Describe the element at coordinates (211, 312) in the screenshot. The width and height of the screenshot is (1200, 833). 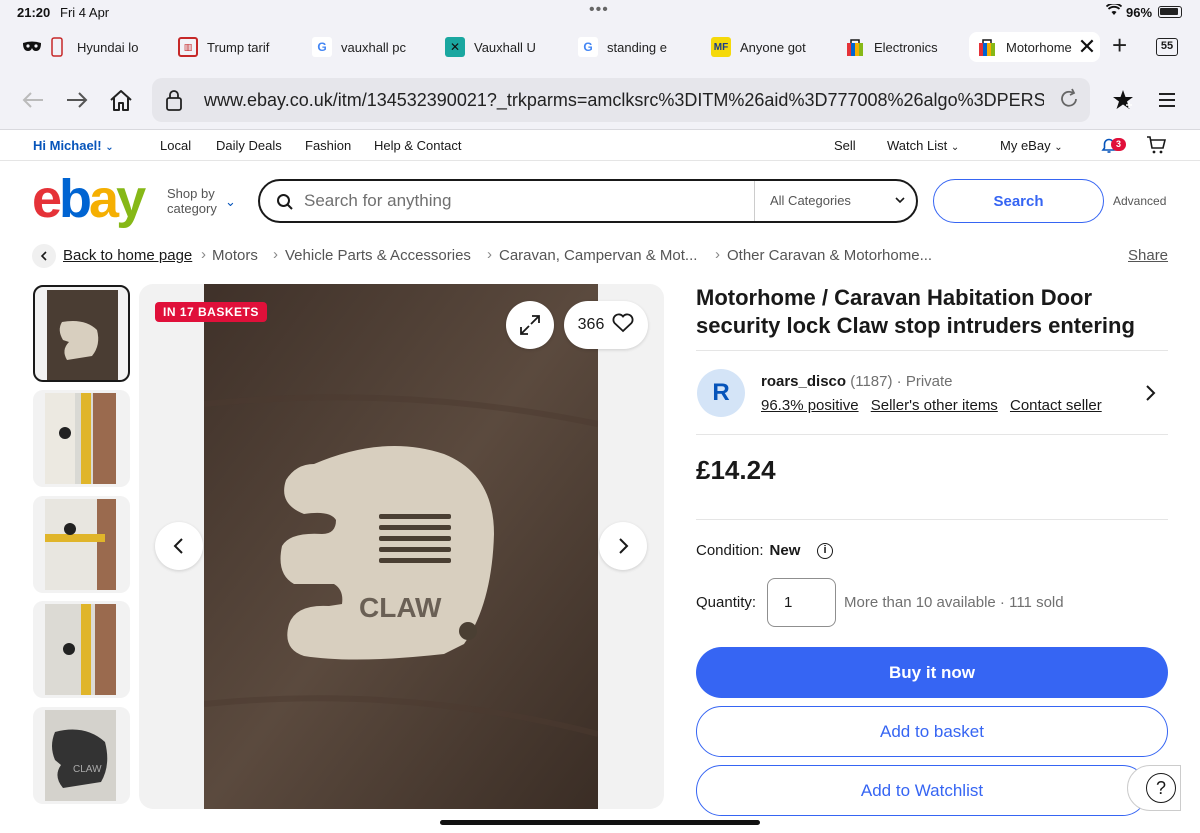
I see `in-baskets-badge: IN 17 BASKETS` at that location.